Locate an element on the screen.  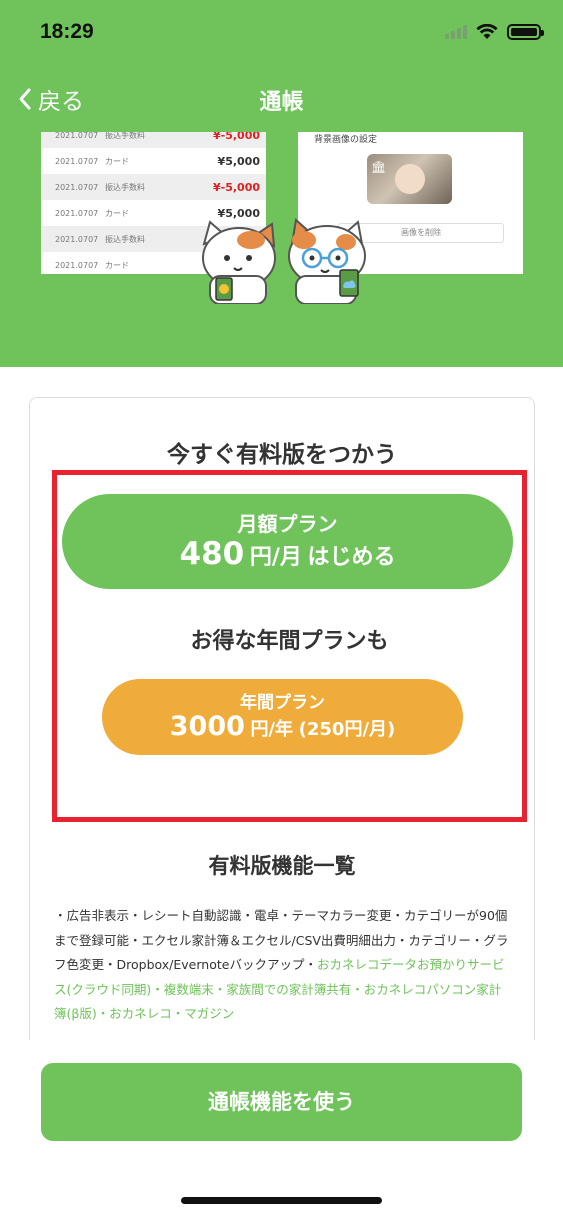
monthly-price-value: 480 is located at coordinates (212, 554).